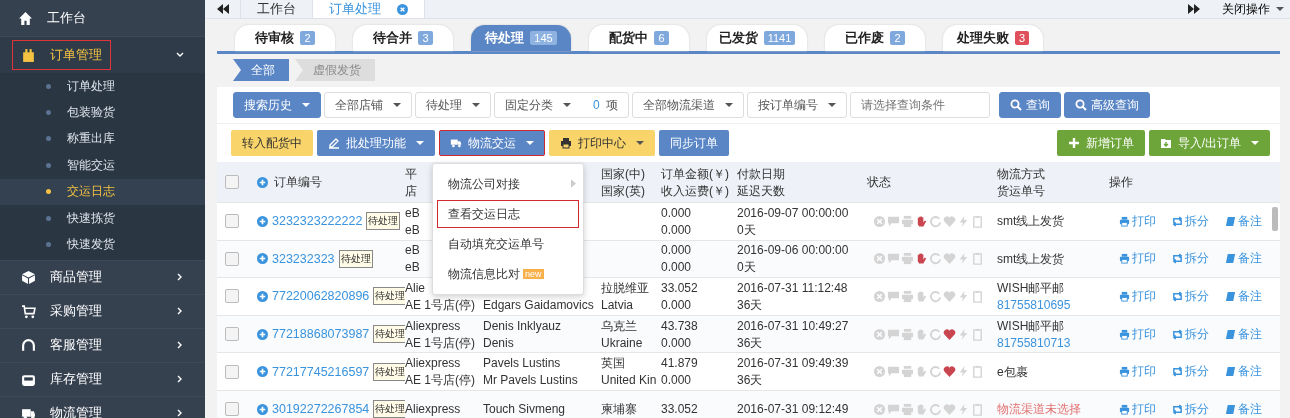  What do you see at coordinates (321, 334) in the screenshot?
I see `order-number-link: 77218868073987` at bounding box center [321, 334].